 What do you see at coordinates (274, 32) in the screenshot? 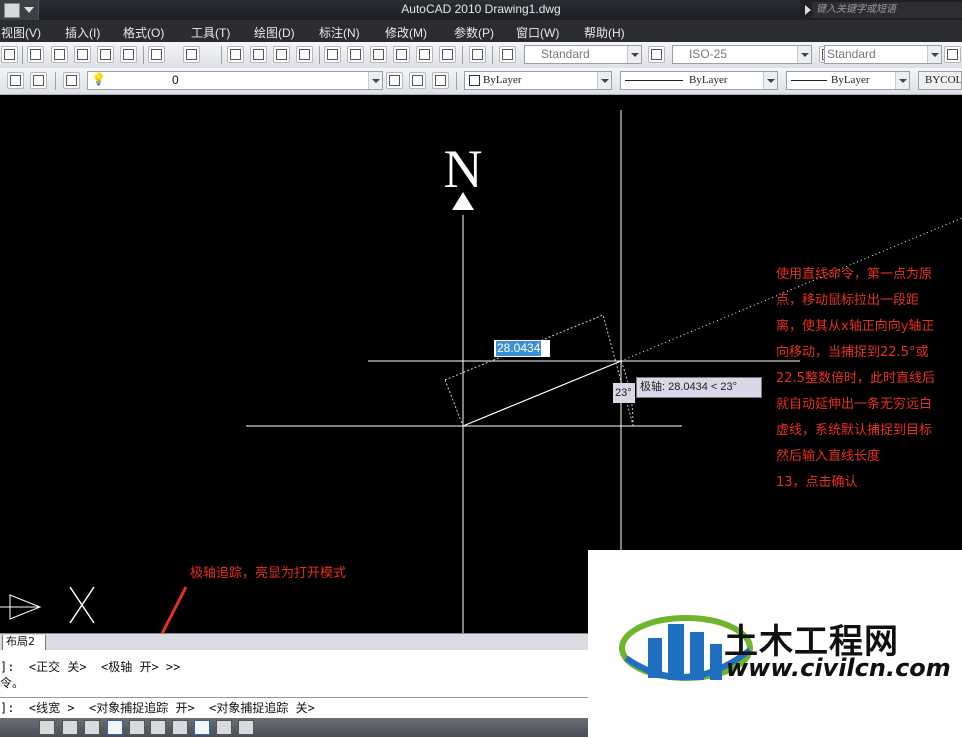
I see `menu-draw: 绘图(D)` at bounding box center [274, 32].